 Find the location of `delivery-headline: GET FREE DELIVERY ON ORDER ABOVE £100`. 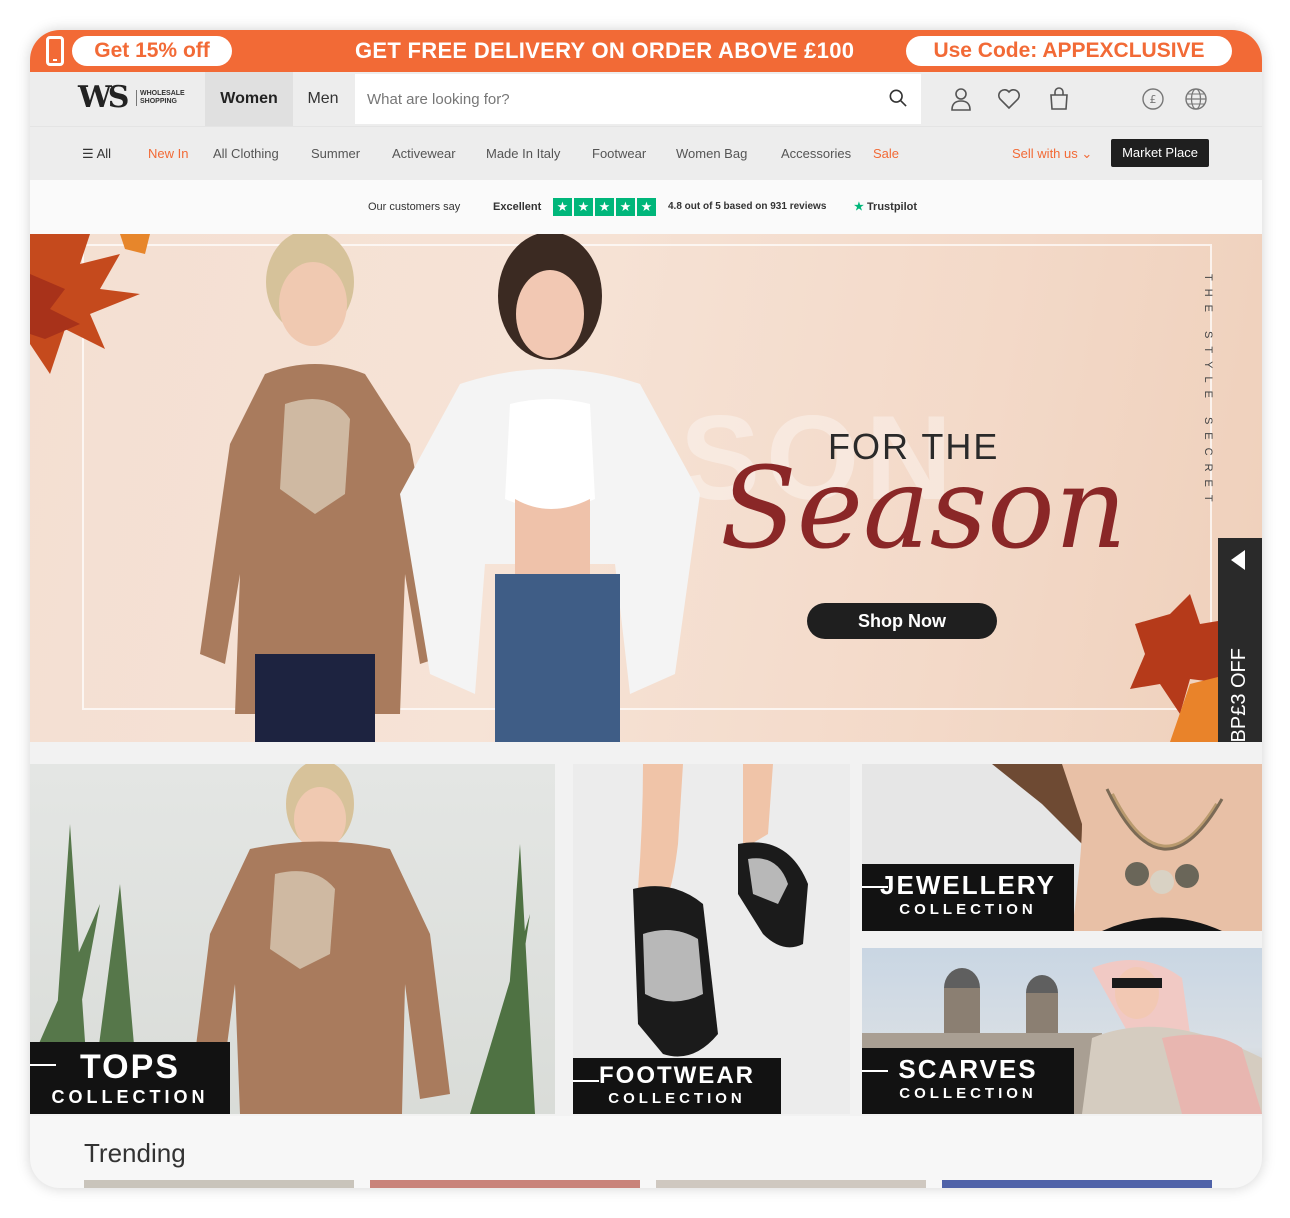

delivery-headline: GET FREE DELIVERY ON ORDER ABOVE £100 is located at coordinates (605, 50).